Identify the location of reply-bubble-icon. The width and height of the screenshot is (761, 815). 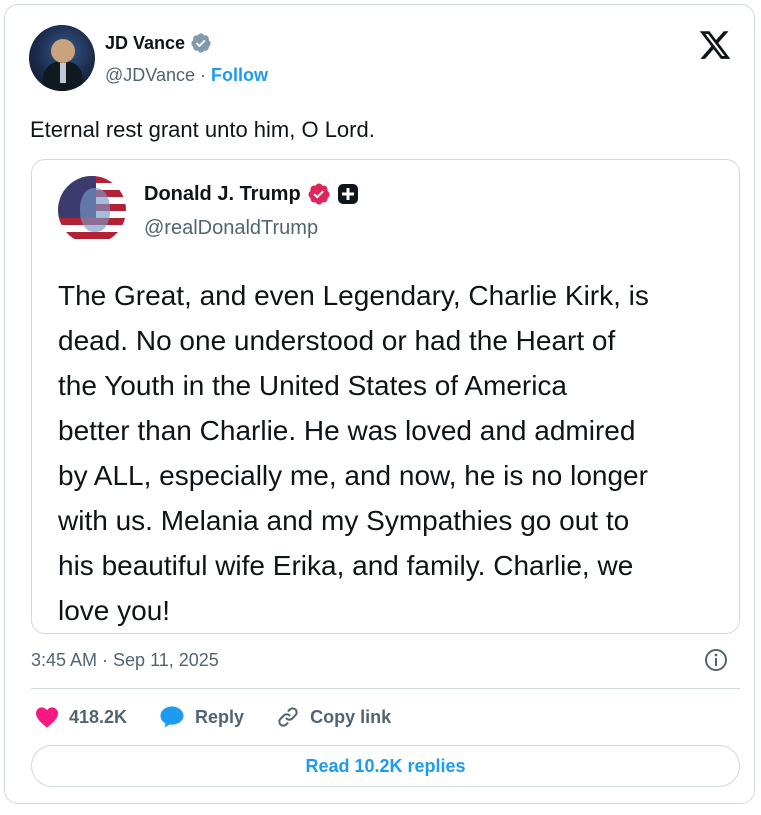
(172, 717).